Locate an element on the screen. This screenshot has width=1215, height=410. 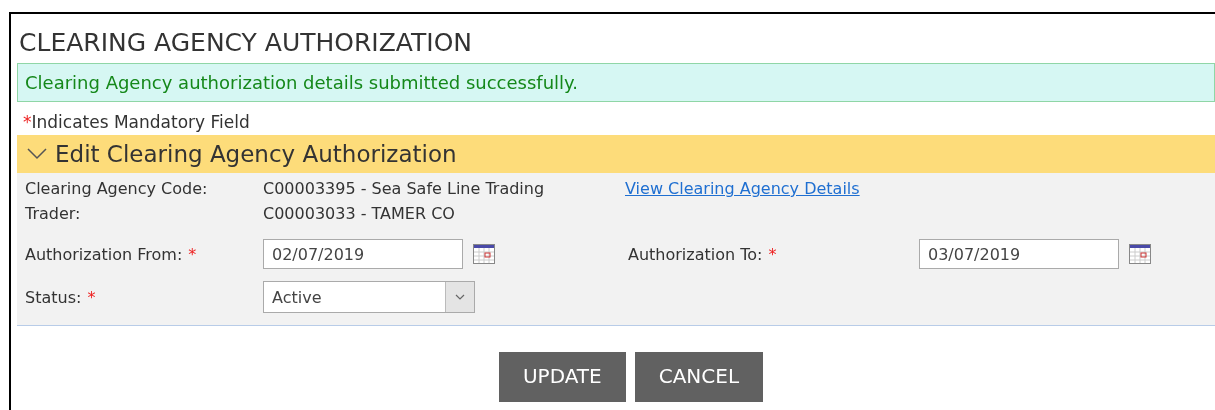
status-dropdown: Active is located at coordinates (369, 297).